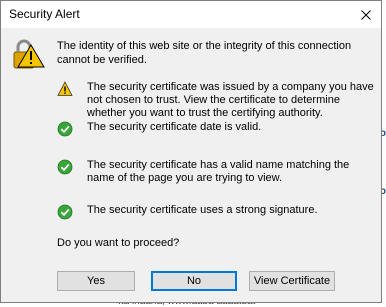 The width and height of the screenshot is (386, 307). Describe the element at coordinates (118, 243) in the screenshot. I see `proceed-question: Do you want to proceed?` at that location.